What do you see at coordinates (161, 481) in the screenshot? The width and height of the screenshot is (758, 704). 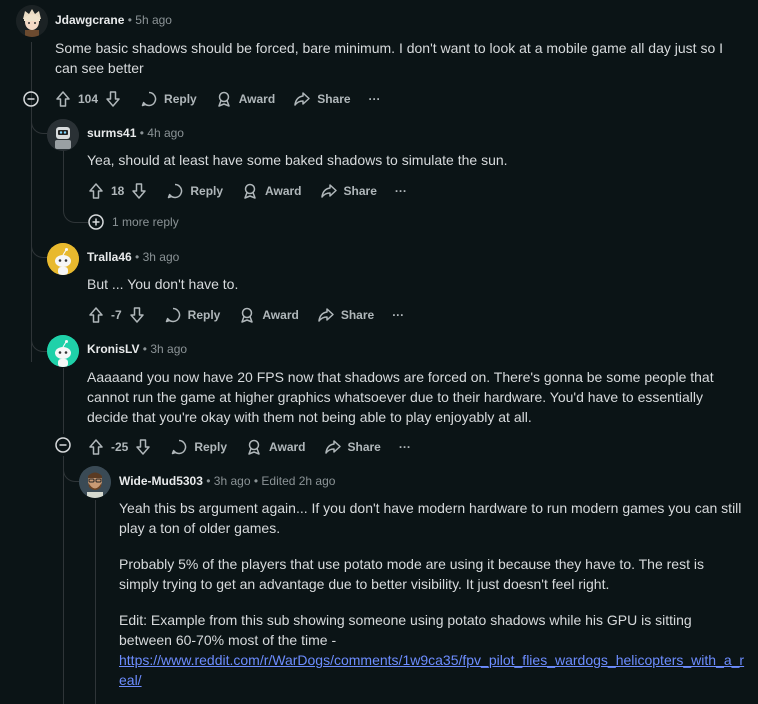 I see `username: Wide-Mud5303` at bounding box center [161, 481].